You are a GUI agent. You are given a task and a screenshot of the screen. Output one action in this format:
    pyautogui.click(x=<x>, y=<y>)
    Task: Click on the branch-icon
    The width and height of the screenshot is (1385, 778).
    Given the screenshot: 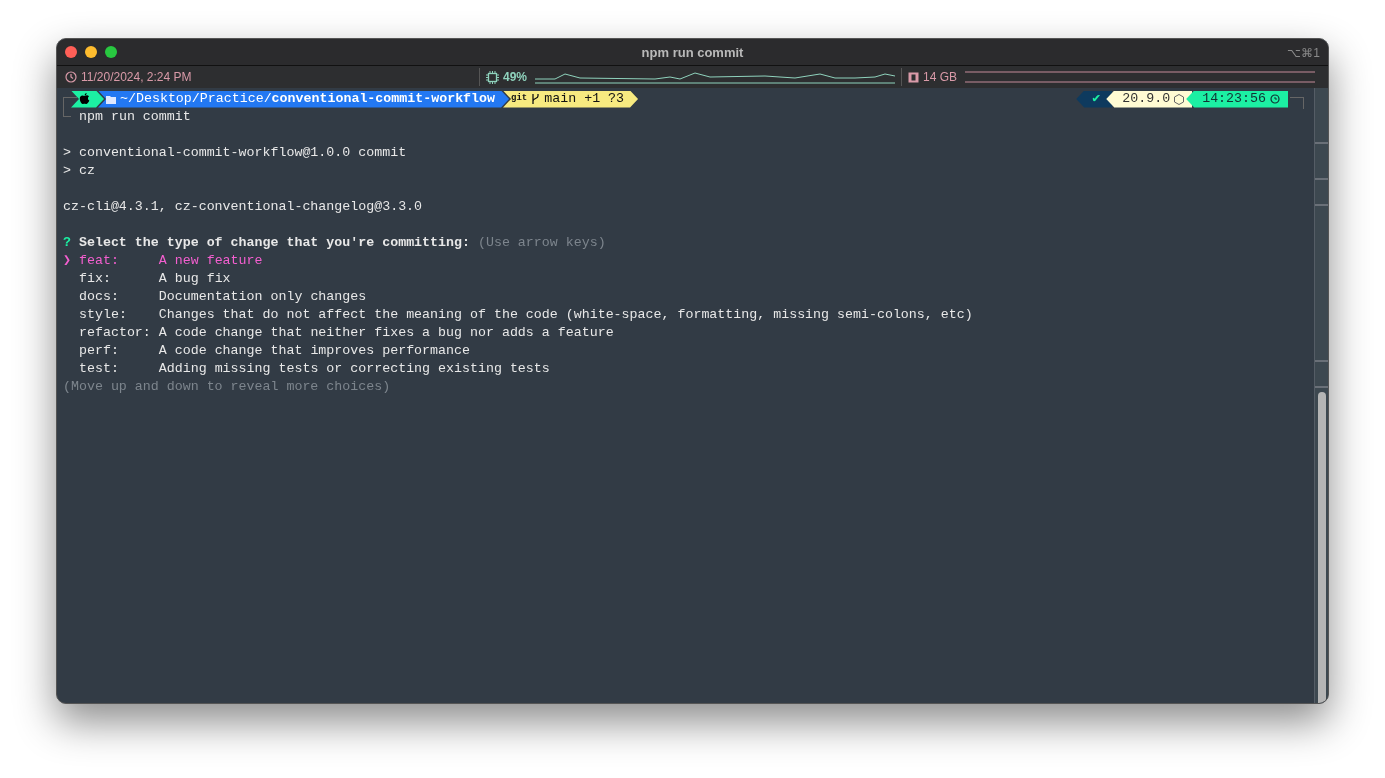 What is the action you would take?
    pyautogui.click(x=536, y=99)
    